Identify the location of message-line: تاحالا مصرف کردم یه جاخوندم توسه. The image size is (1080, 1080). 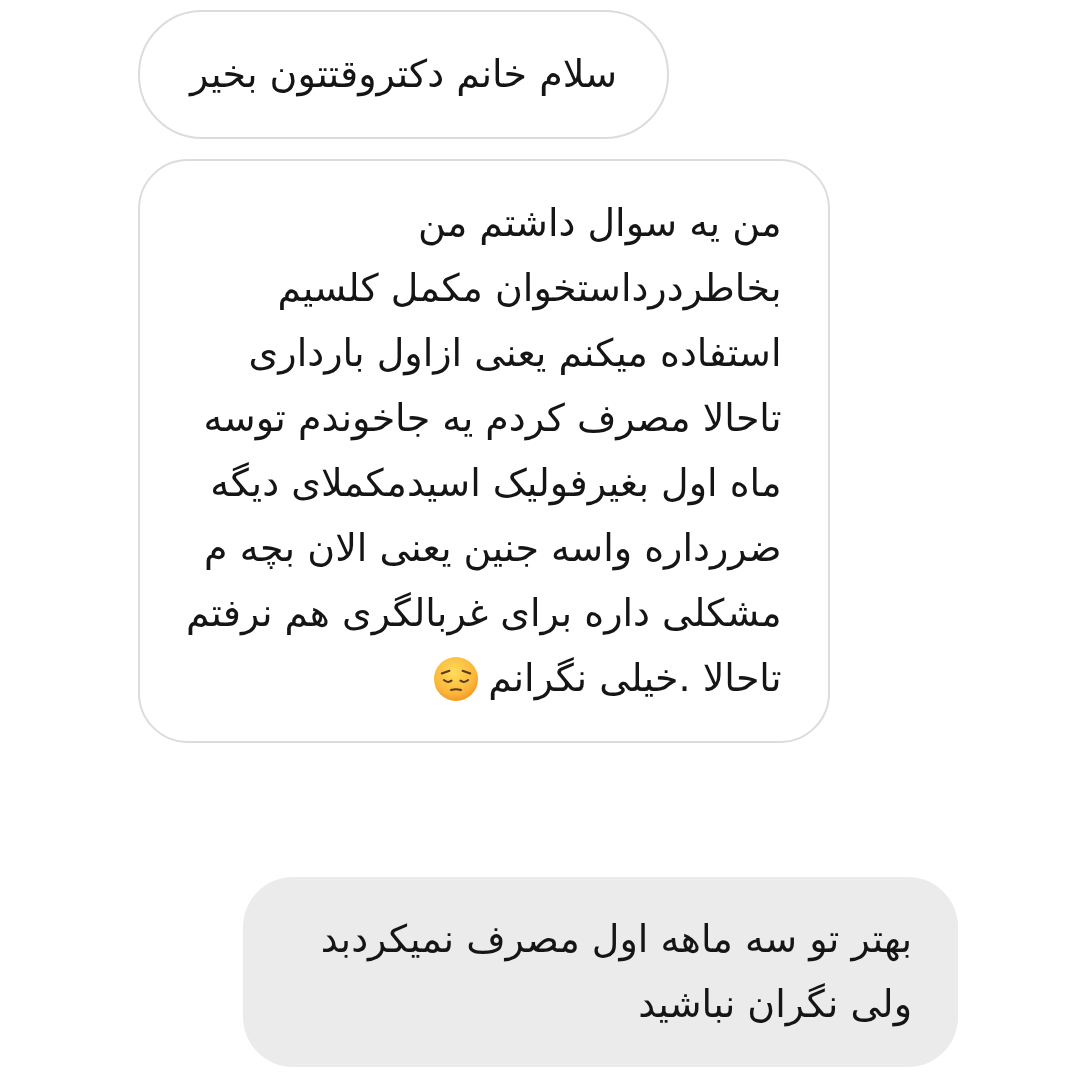
(492, 419).